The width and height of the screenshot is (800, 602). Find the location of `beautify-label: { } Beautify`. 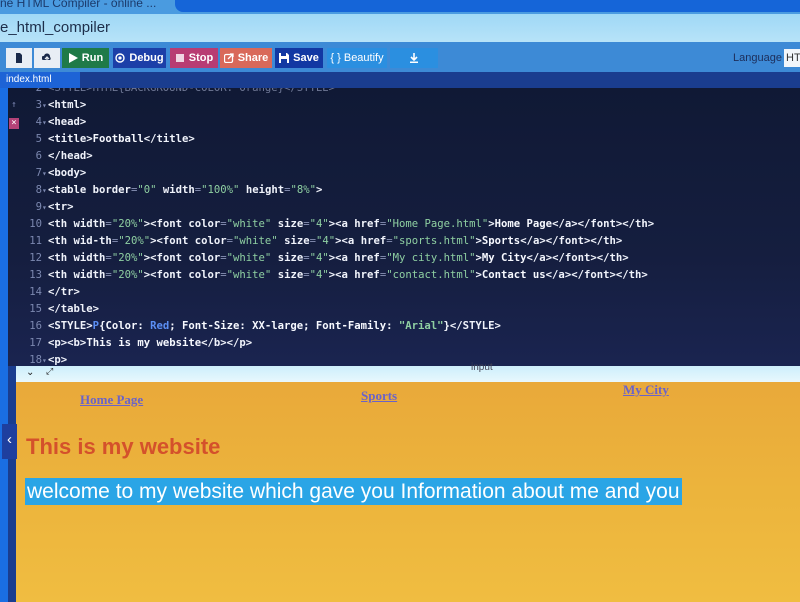

beautify-label: { } Beautify is located at coordinates (357, 58).